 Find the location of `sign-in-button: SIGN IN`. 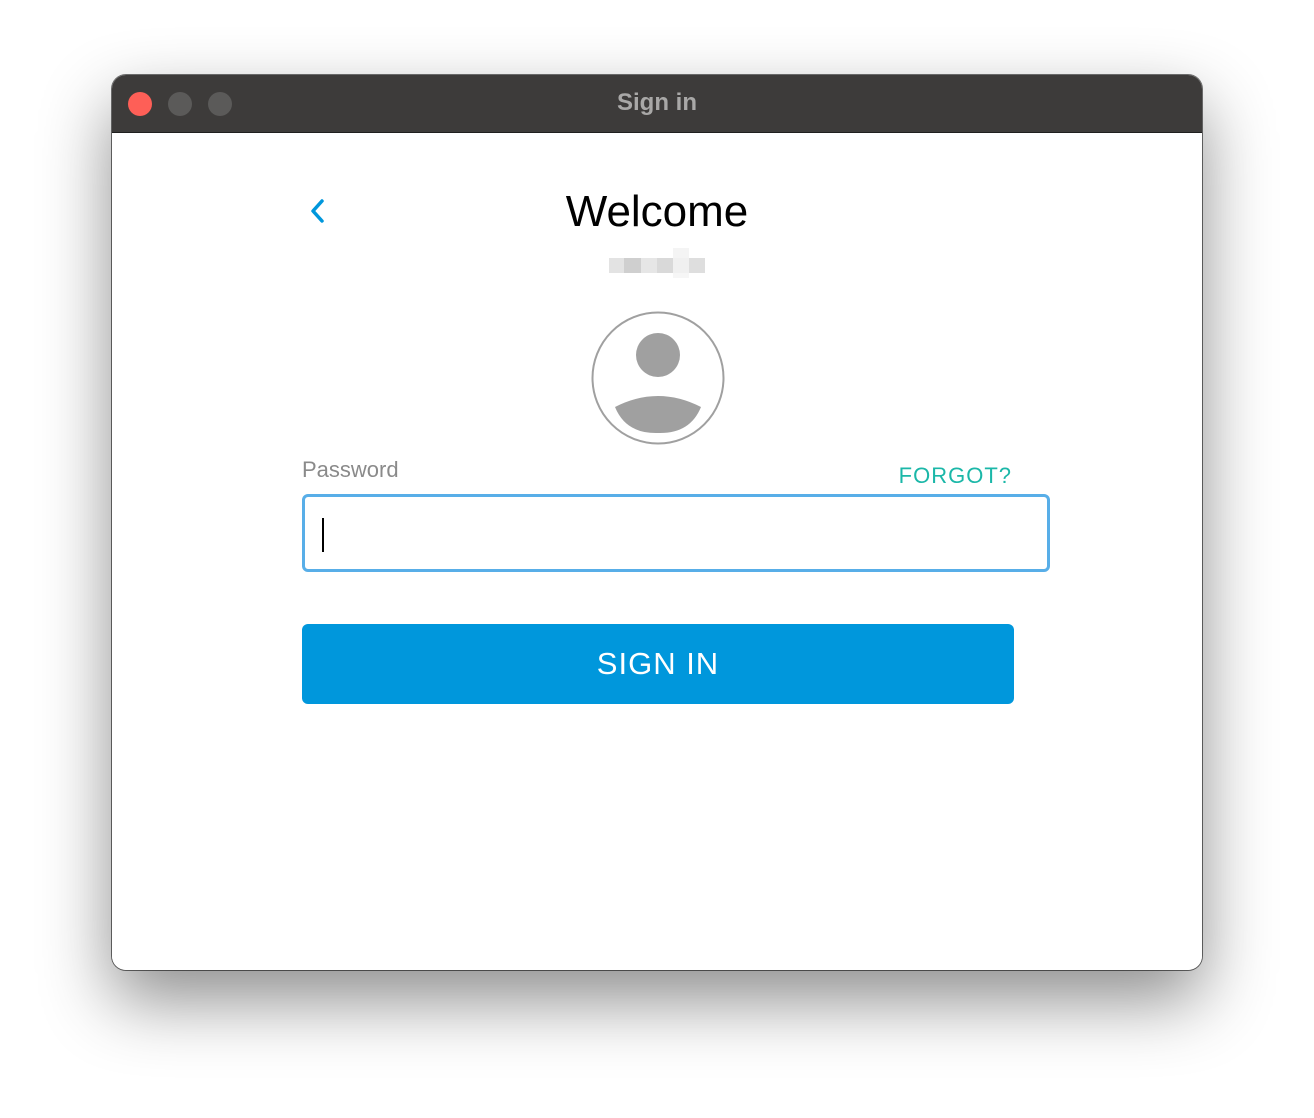

sign-in-button: SIGN IN is located at coordinates (658, 664).